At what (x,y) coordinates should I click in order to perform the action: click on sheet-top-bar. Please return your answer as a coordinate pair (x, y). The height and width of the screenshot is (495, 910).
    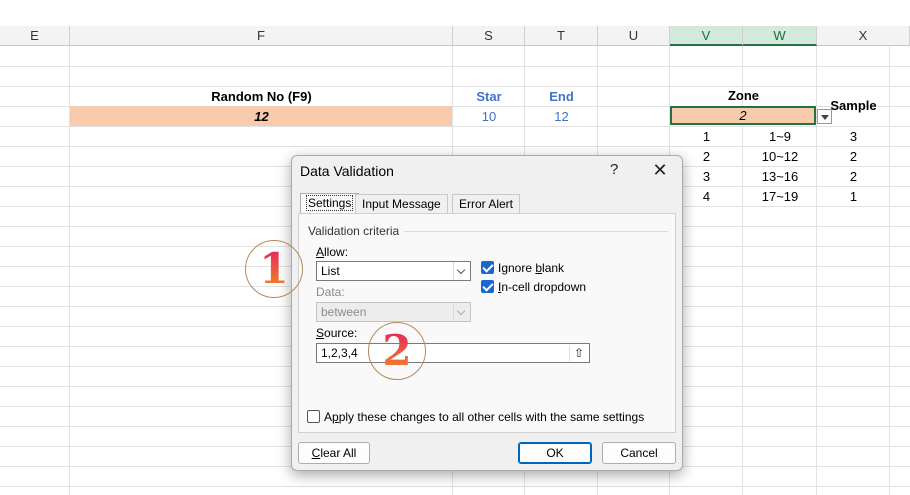
    Looking at the image, I should click on (455, 13).